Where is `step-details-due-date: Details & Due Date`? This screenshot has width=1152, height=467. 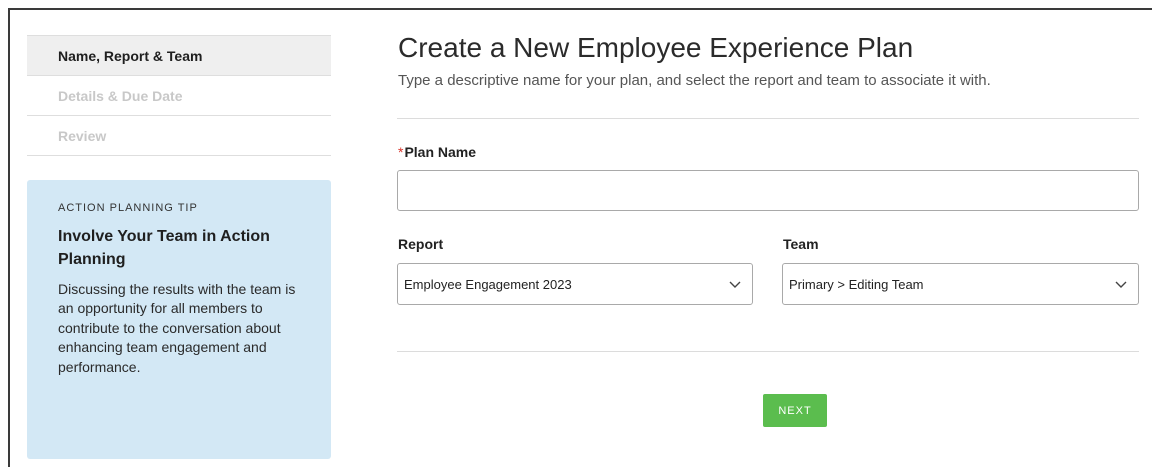
step-details-due-date: Details & Due Date is located at coordinates (179, 96).